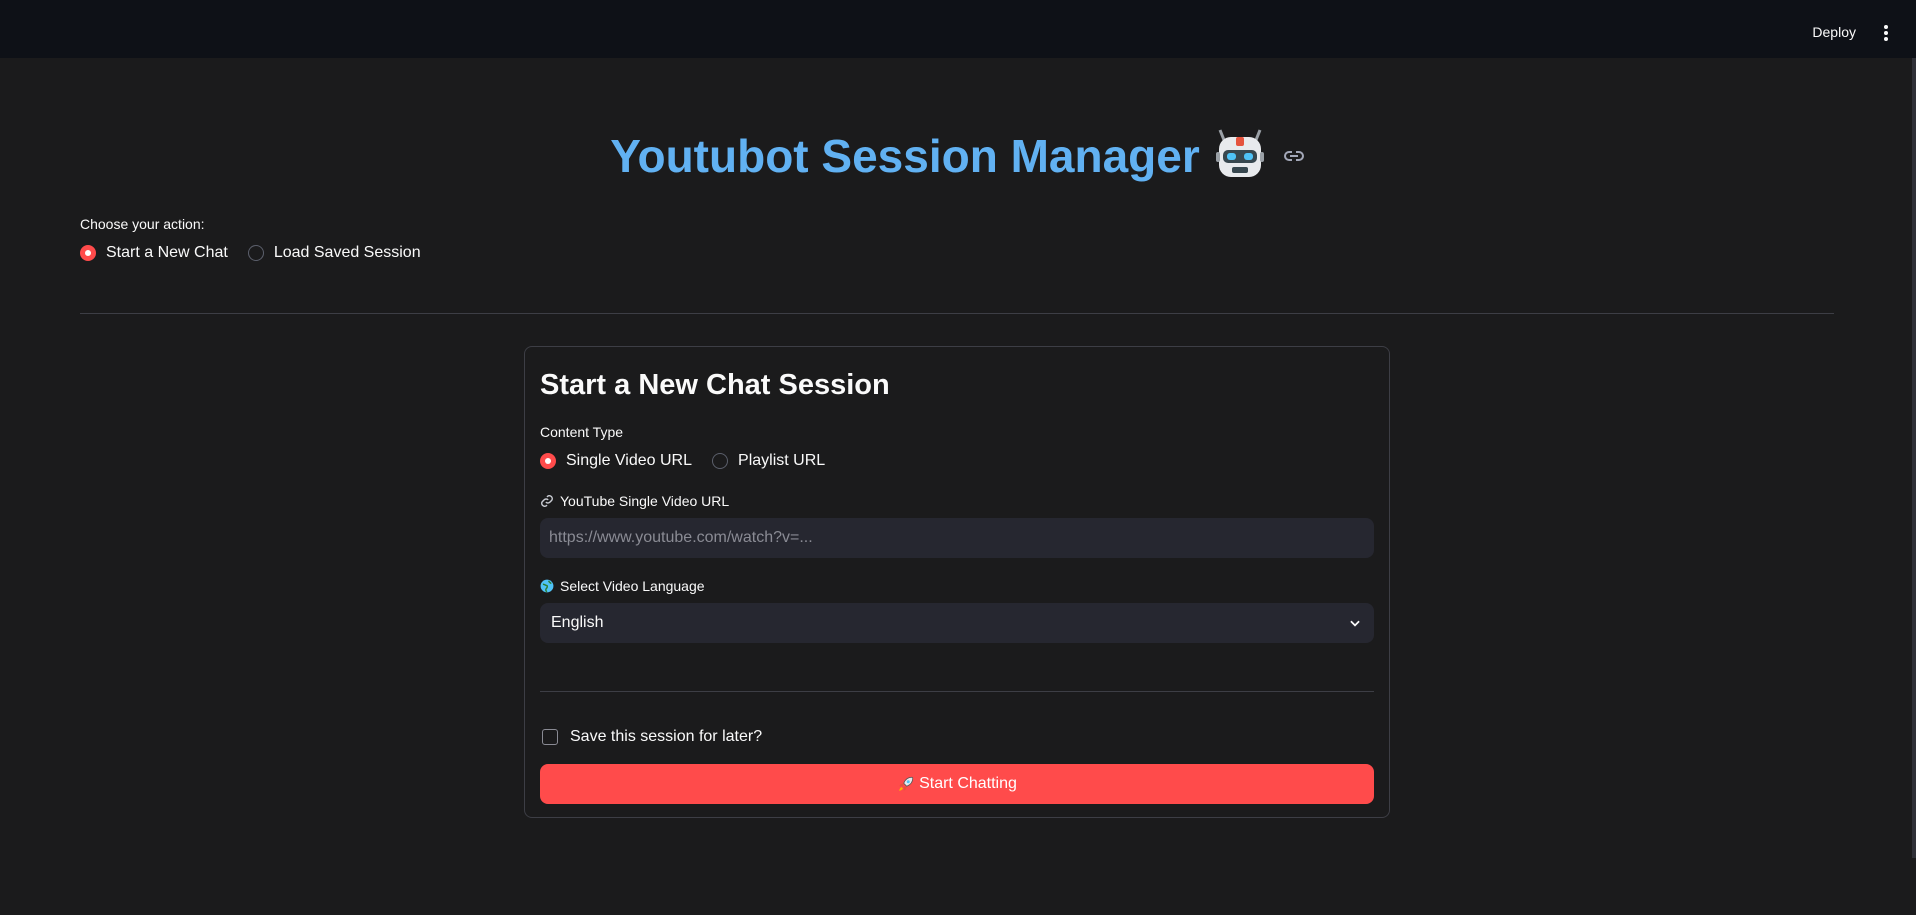 The height and width of the screenshot is (915, 1916). I want to click on card-title: Start a New Chat Session, so click(715, 385).